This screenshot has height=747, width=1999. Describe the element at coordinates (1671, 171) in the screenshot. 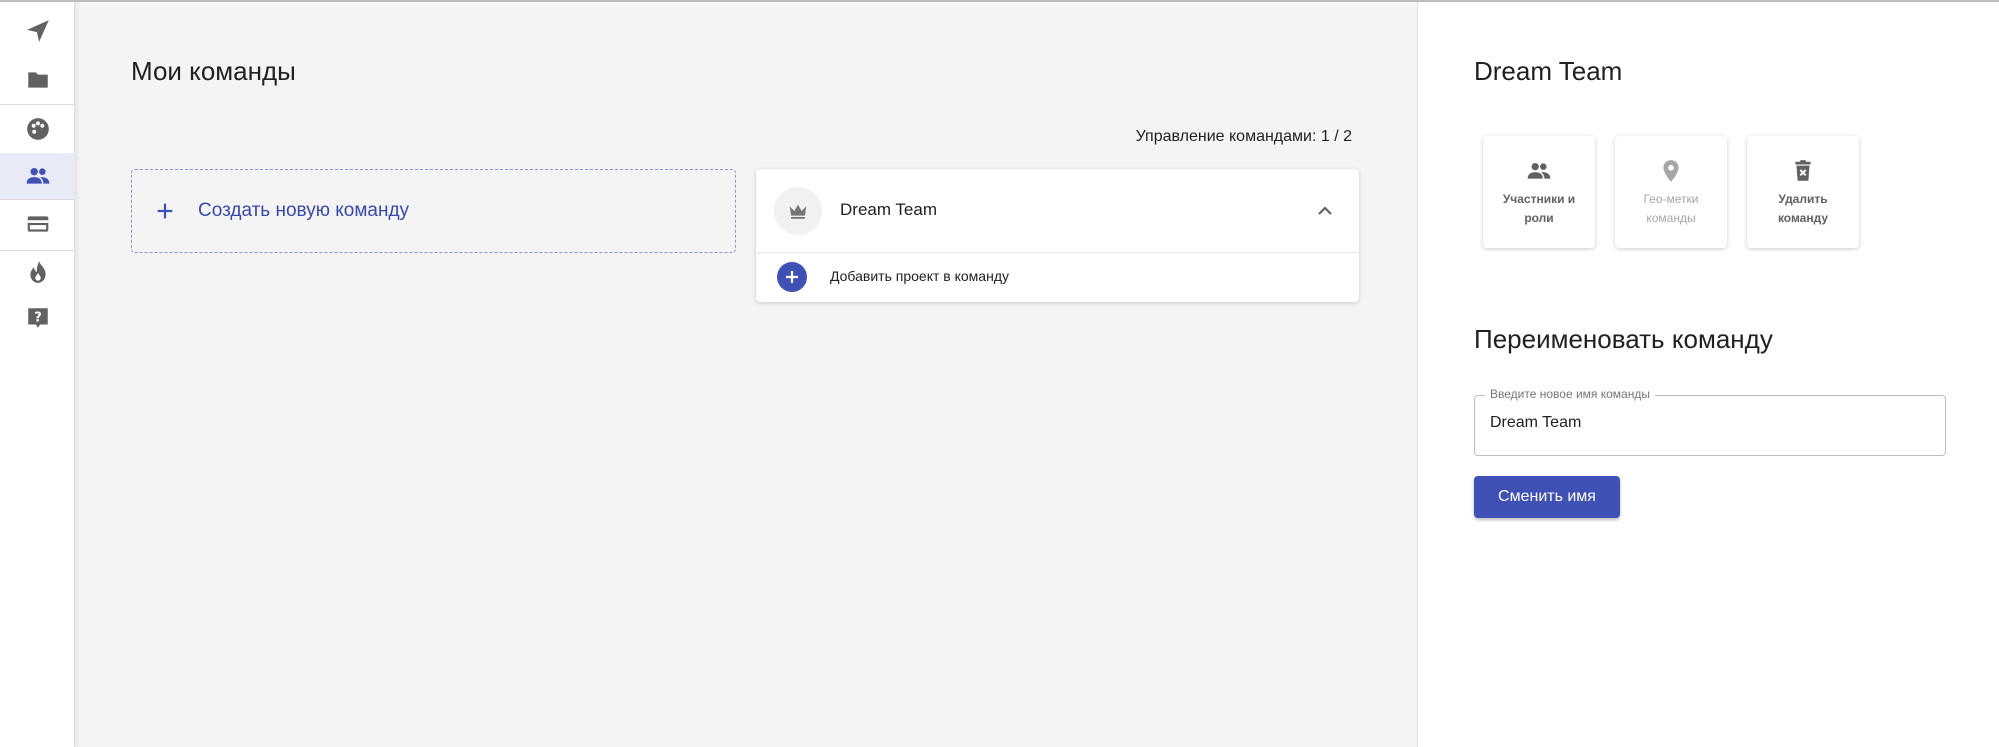

I see `location-pin-icon` at that location.